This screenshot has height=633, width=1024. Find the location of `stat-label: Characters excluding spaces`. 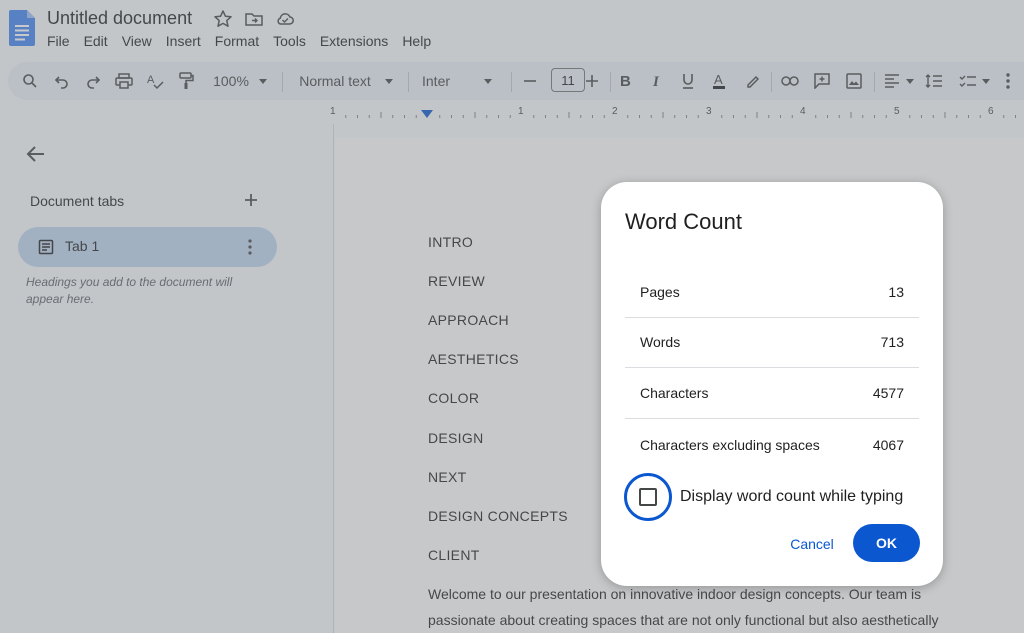

stat-label: Characters excluding spaces is located at coordinates (730, 445).